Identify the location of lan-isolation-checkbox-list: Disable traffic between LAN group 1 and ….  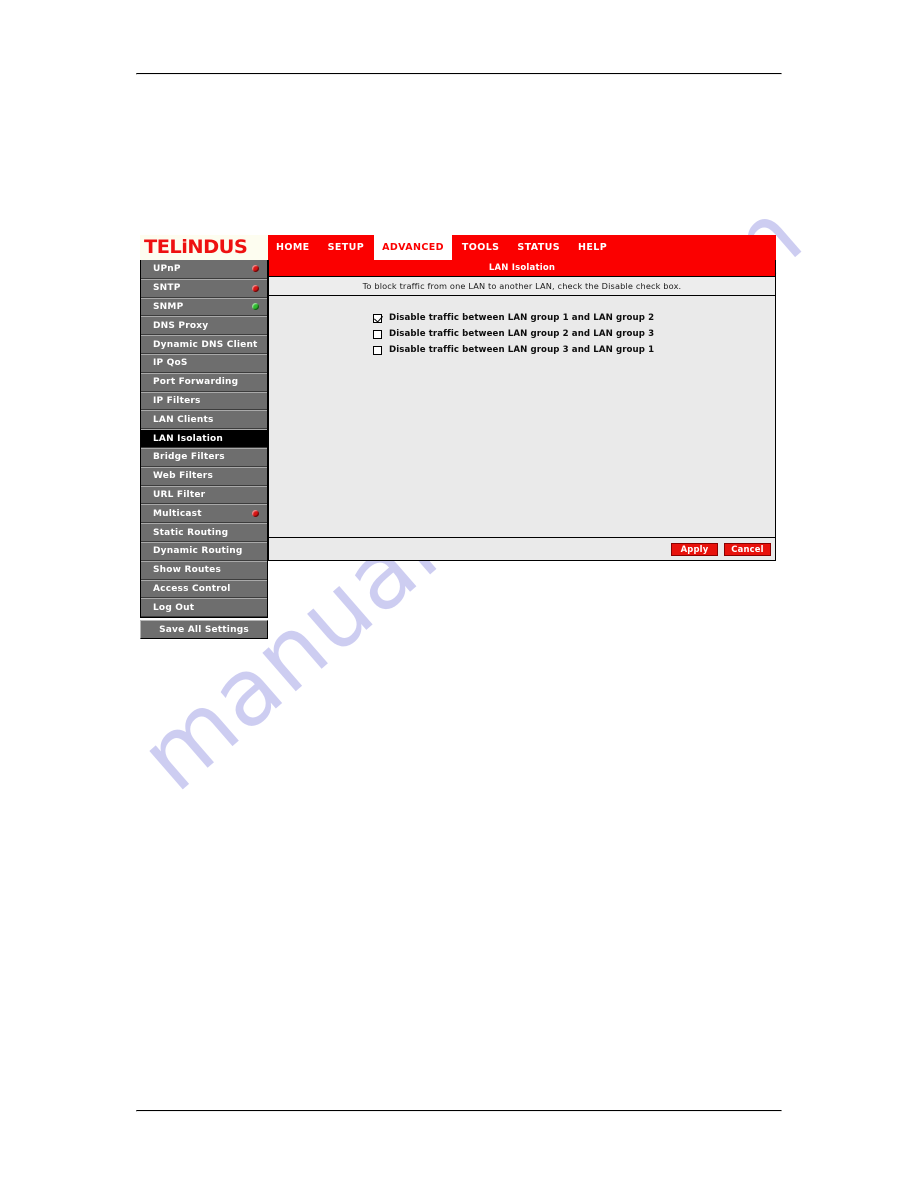
(574, 334).